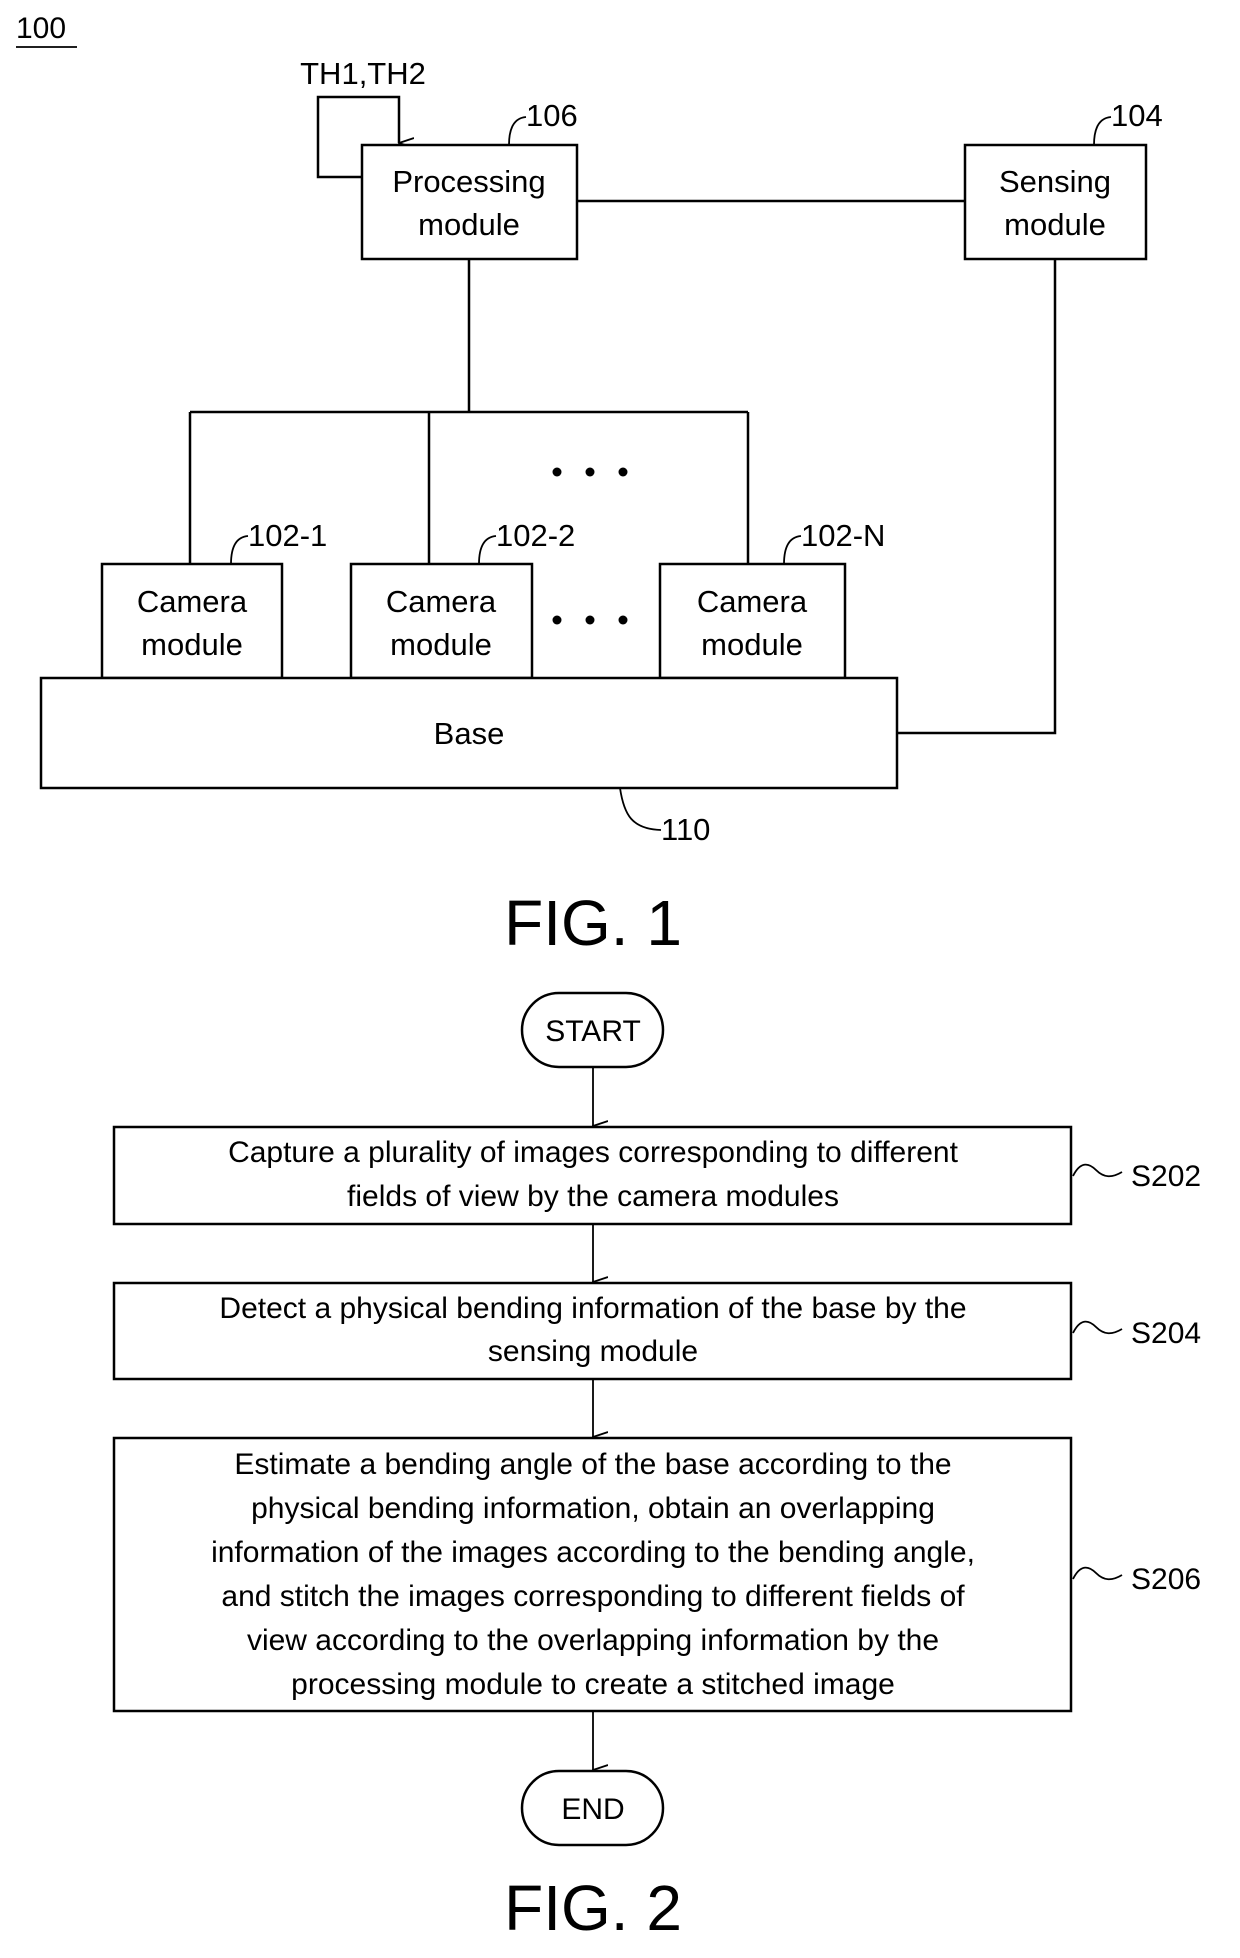 The height and width of the screenshot is (1958, 1240). Describe the element at coordinates (1097, 1327) in the screenshot. I see `step-s204-squiggle` at that location.